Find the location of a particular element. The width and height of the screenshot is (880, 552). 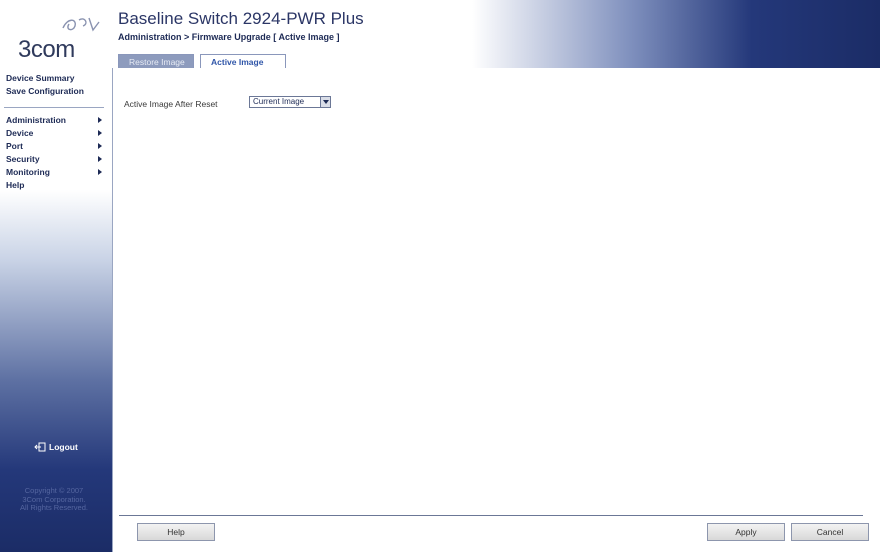

sidebar-item-security: Security is located at coordinates (55, 159).